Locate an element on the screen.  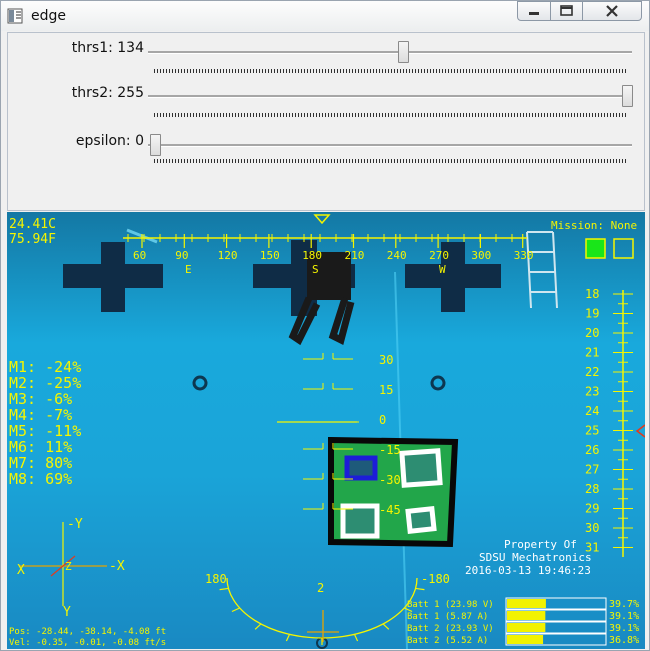
epsilon-label: epsilon: 0 is located at coordinates (109, 141).